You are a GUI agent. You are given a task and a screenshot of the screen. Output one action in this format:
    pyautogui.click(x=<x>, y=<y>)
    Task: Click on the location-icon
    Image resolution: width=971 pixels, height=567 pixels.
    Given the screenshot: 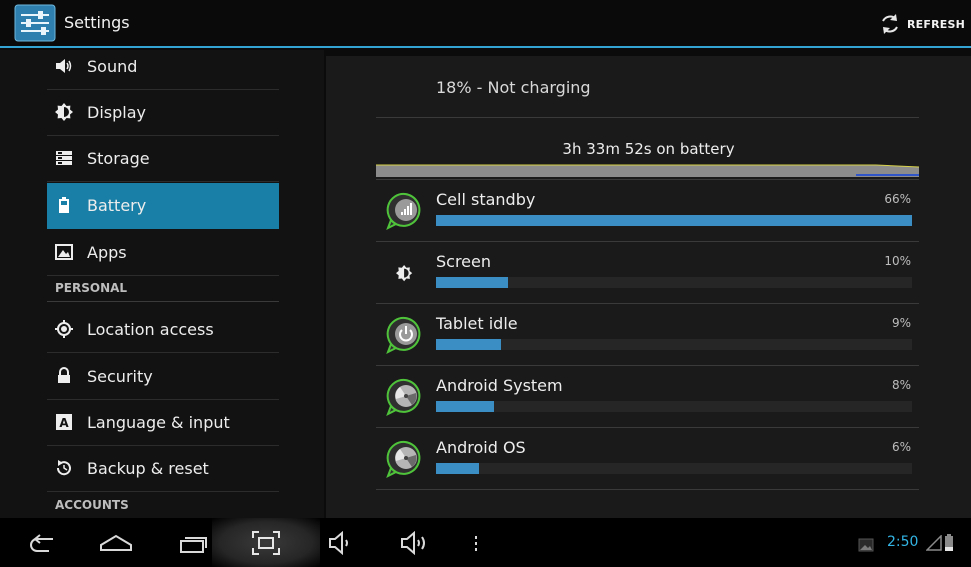 What is the action you would take?
    pyautogui.click(x=64, y=329)
    